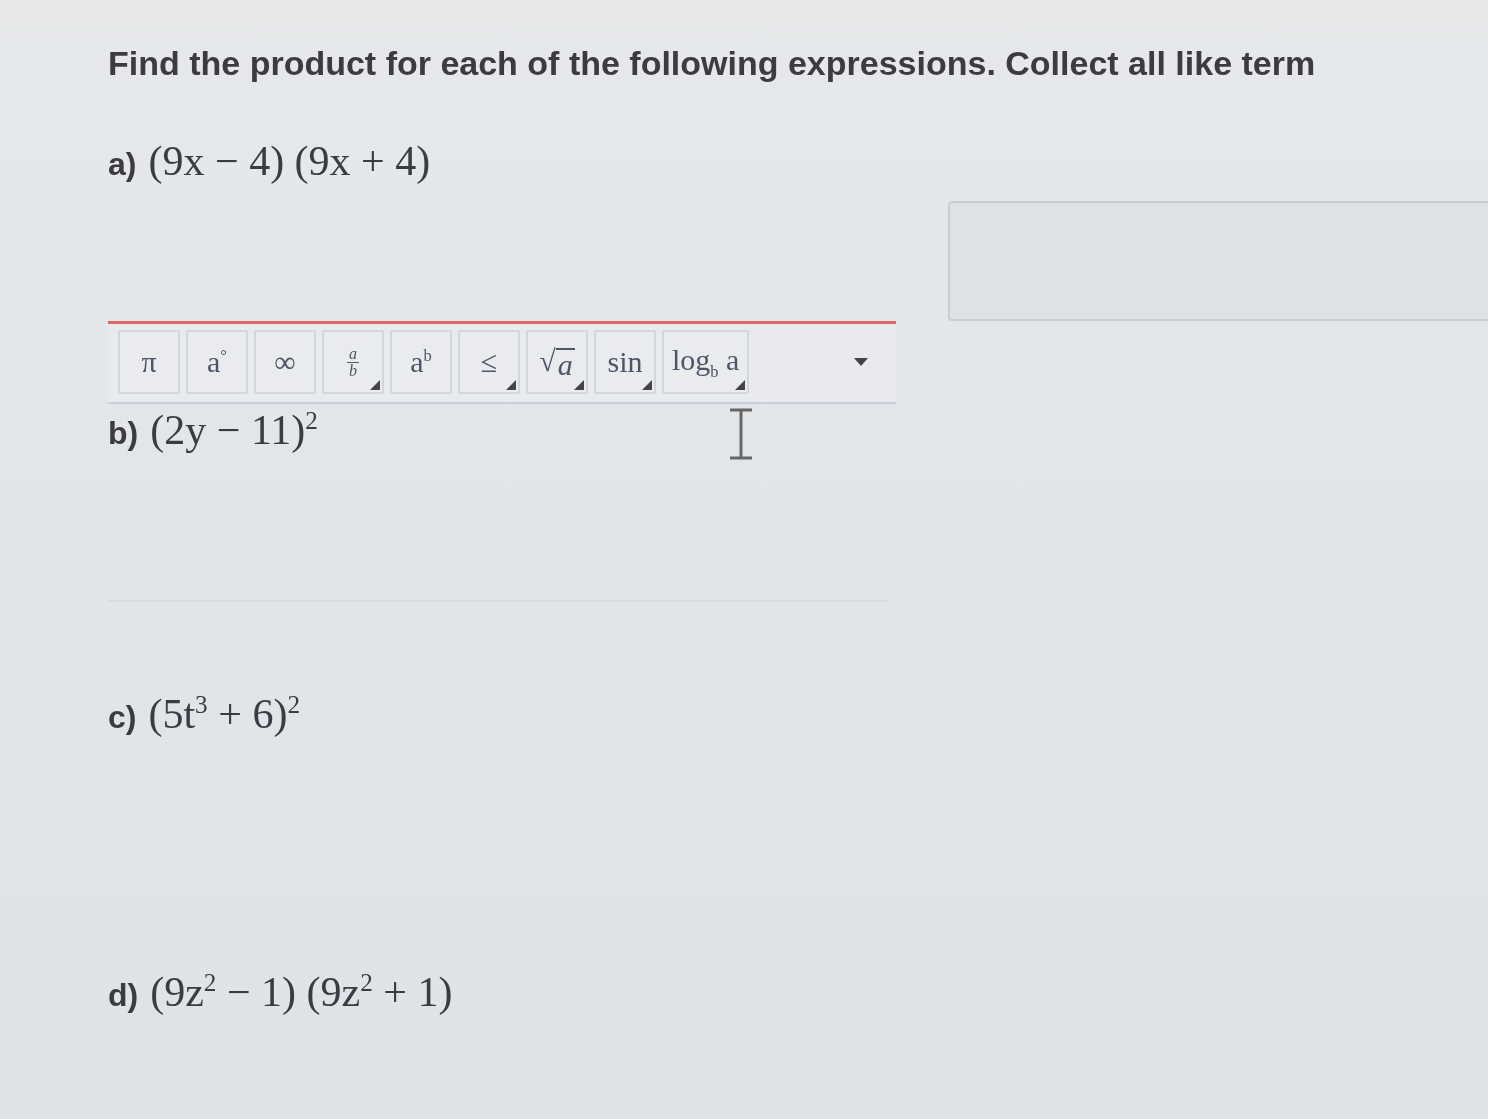  What do you see at coordinates (625, 362) in the screenshot?
I see `math-symbol-button: sin` at bounding box center [625, 362].